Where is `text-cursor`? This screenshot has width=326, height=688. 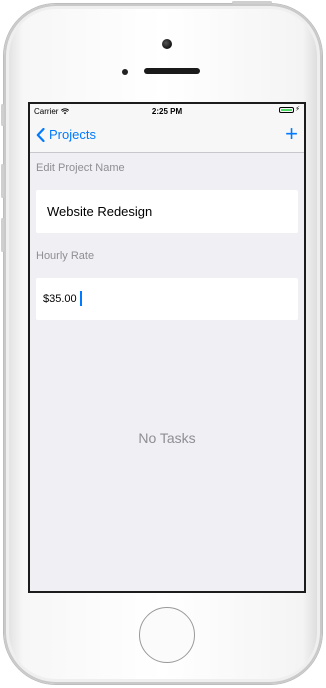 text-cursor is located at coordinates (81, 298).